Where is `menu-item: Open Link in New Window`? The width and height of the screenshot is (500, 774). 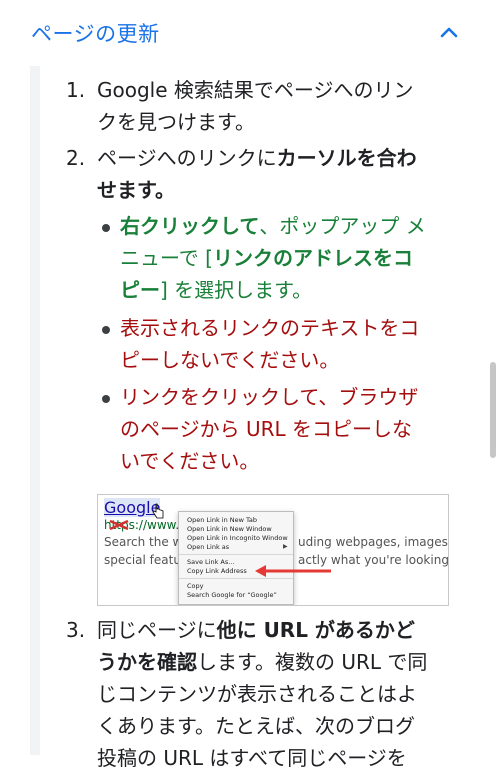 menu-item: Open Link in New Window is located at coordinates (229, 529).